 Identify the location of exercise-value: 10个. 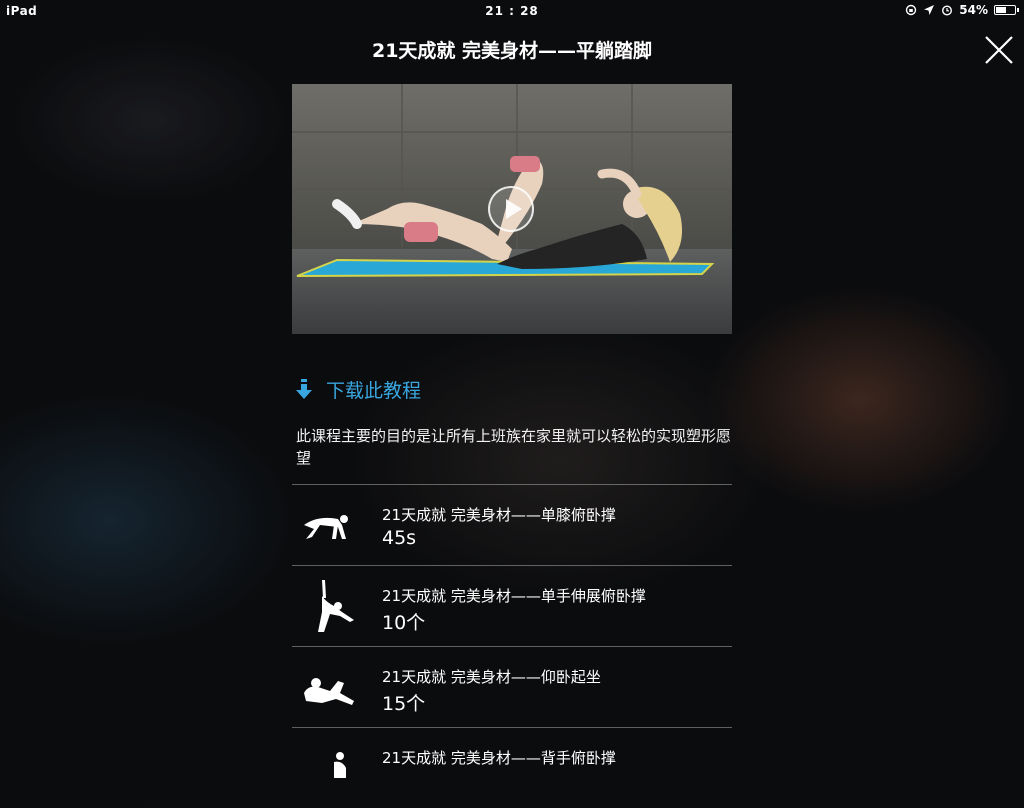
(404, 623).